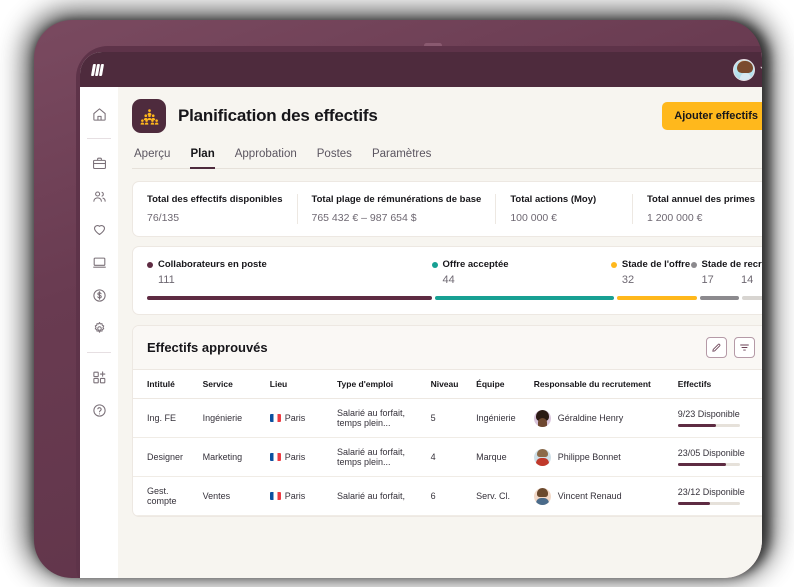  Describe the element at coordinates (99, 262) in the screenshot. I see `sidebar-item-devices` at that location.